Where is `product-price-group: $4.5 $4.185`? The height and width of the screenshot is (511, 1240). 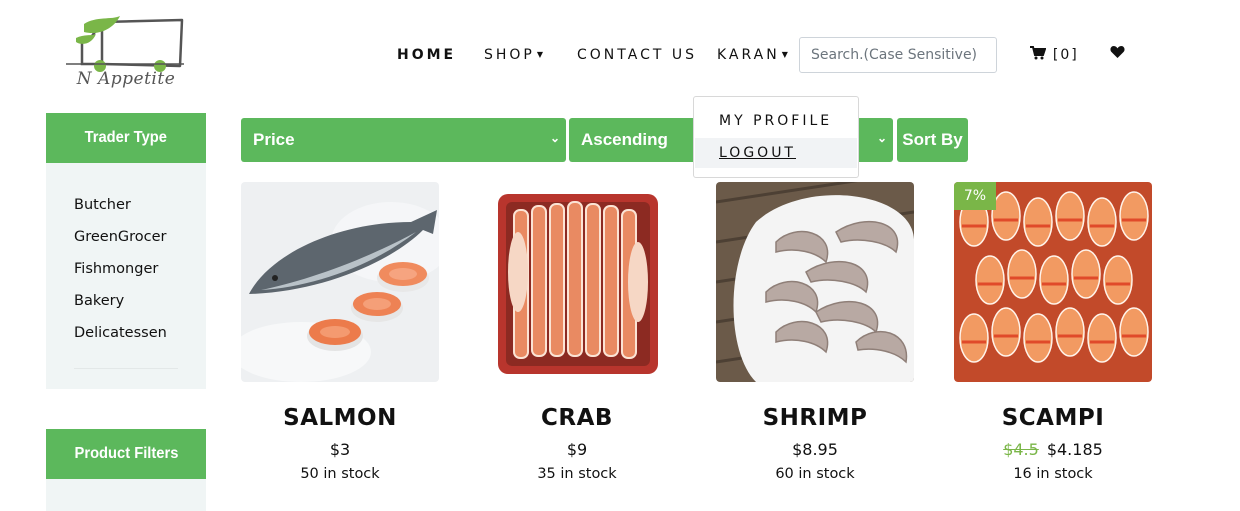 product-price-group: $4.5 $4.185 is located at coordinates (1053, 450).